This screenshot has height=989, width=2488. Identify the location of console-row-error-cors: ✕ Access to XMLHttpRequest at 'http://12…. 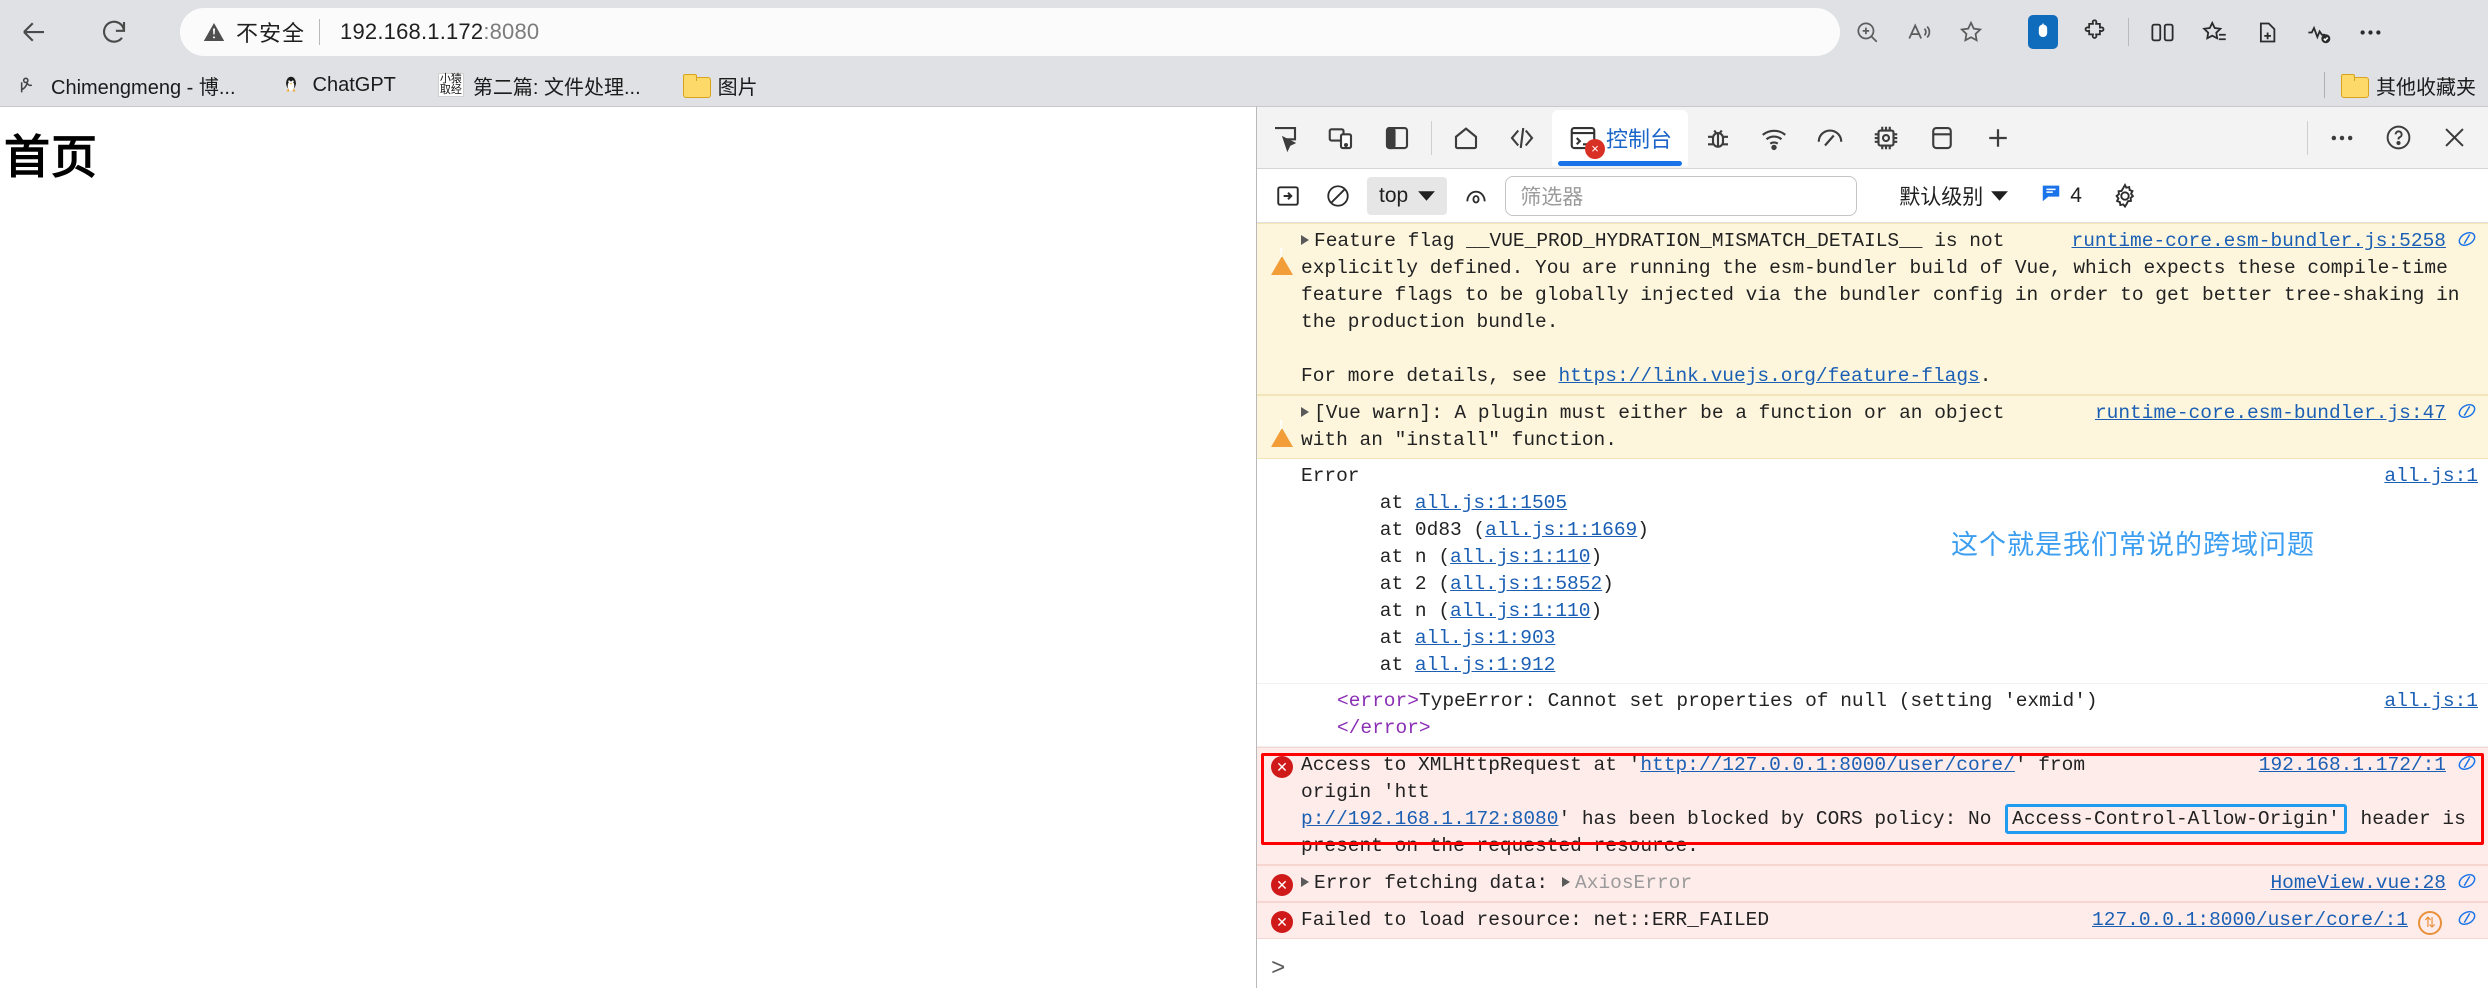
(1872, 806).